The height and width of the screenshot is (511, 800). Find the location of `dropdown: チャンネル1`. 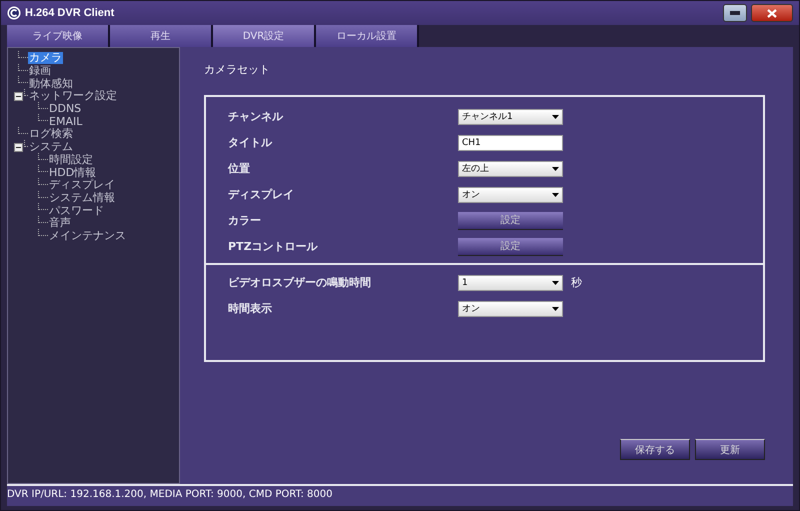

dropdown: チャンネル1 is located at coordinates (510, 116).